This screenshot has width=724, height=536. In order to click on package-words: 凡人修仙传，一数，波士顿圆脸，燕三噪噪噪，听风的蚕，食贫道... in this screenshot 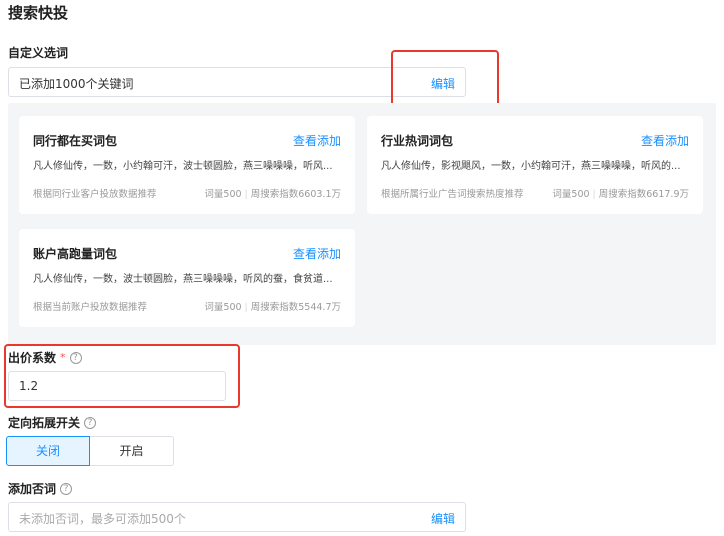, I will do `click(183, 279)`.